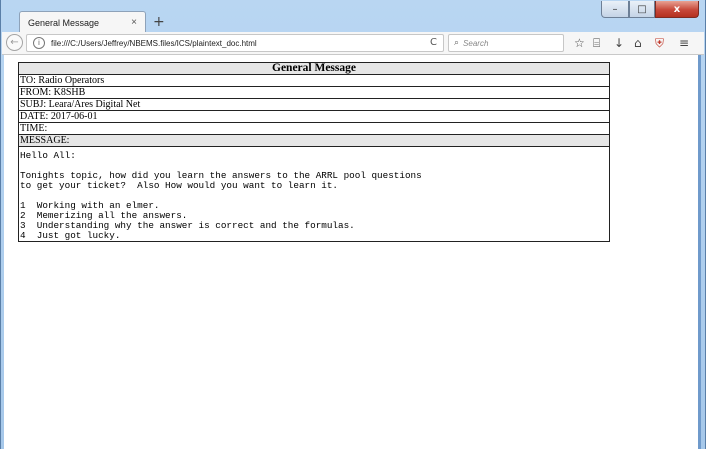 This screenshot has height=449, width=706. What do you see at coordinates (506, 43) in the screenshot?
I see `search-input: ⌕ Search` at bounding box center [506, 43].